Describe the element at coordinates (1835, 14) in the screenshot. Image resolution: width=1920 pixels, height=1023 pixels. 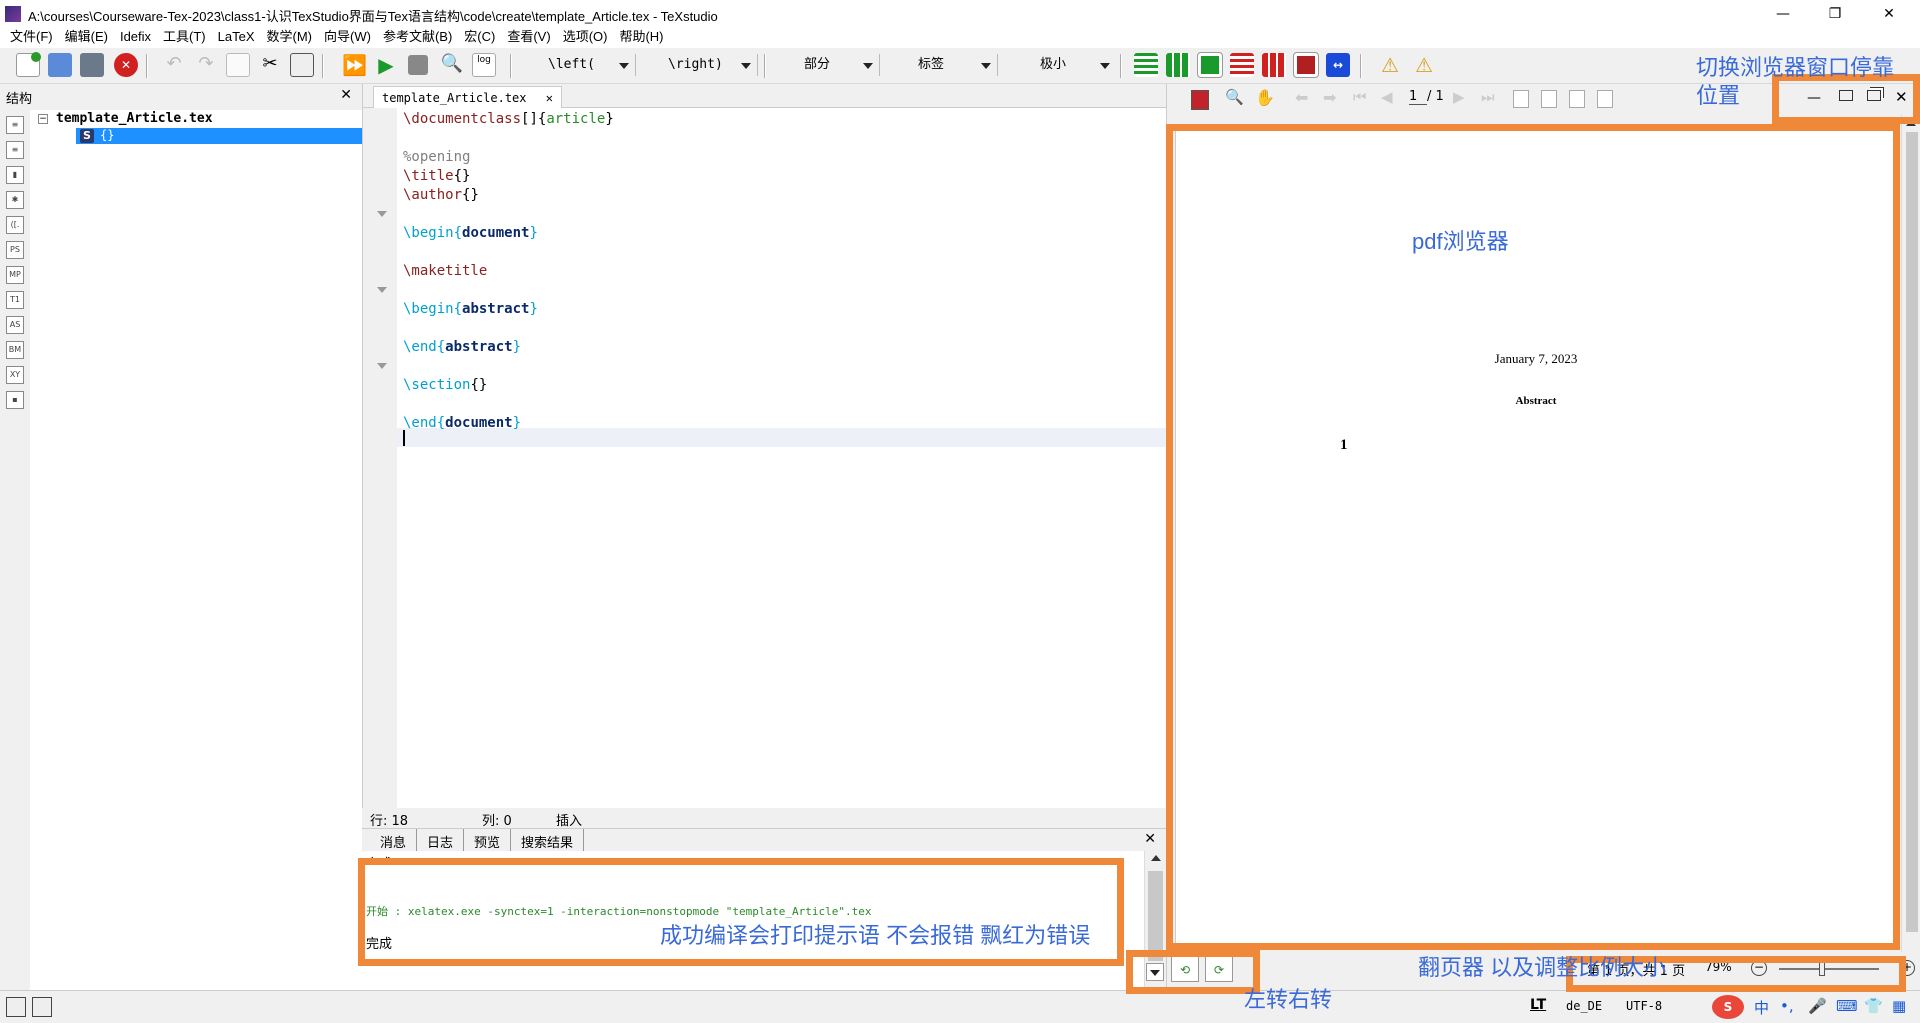
I see `restore-button: ❐` at that location.